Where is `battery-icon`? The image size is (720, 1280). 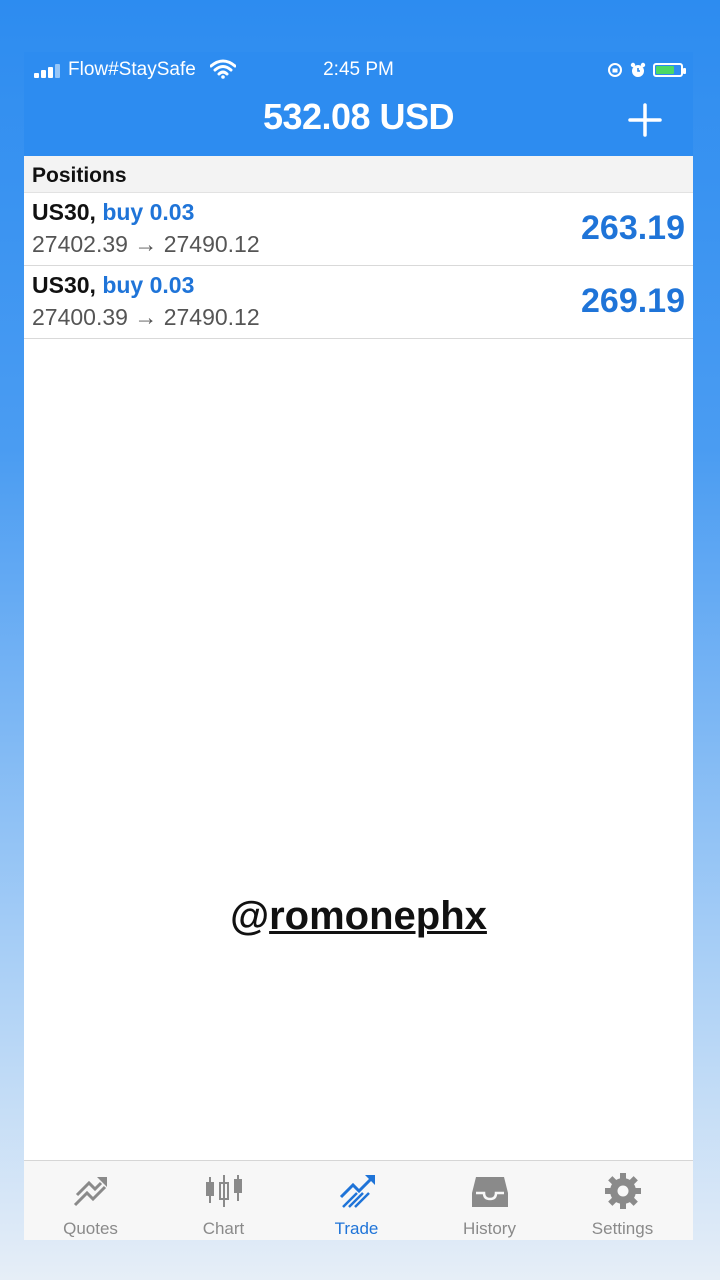
battery-icon is located at coordinates (669, 70).